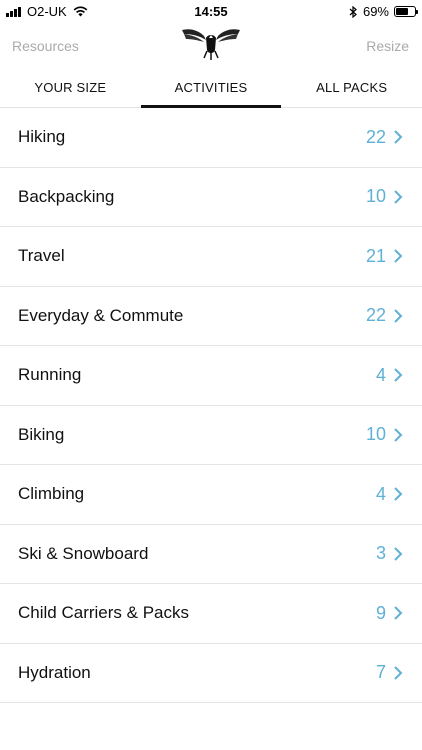 The width and height of the screenshot is (422, 750). I want to click on tab-your-size: YOUR SIZE, so click(70, 90).